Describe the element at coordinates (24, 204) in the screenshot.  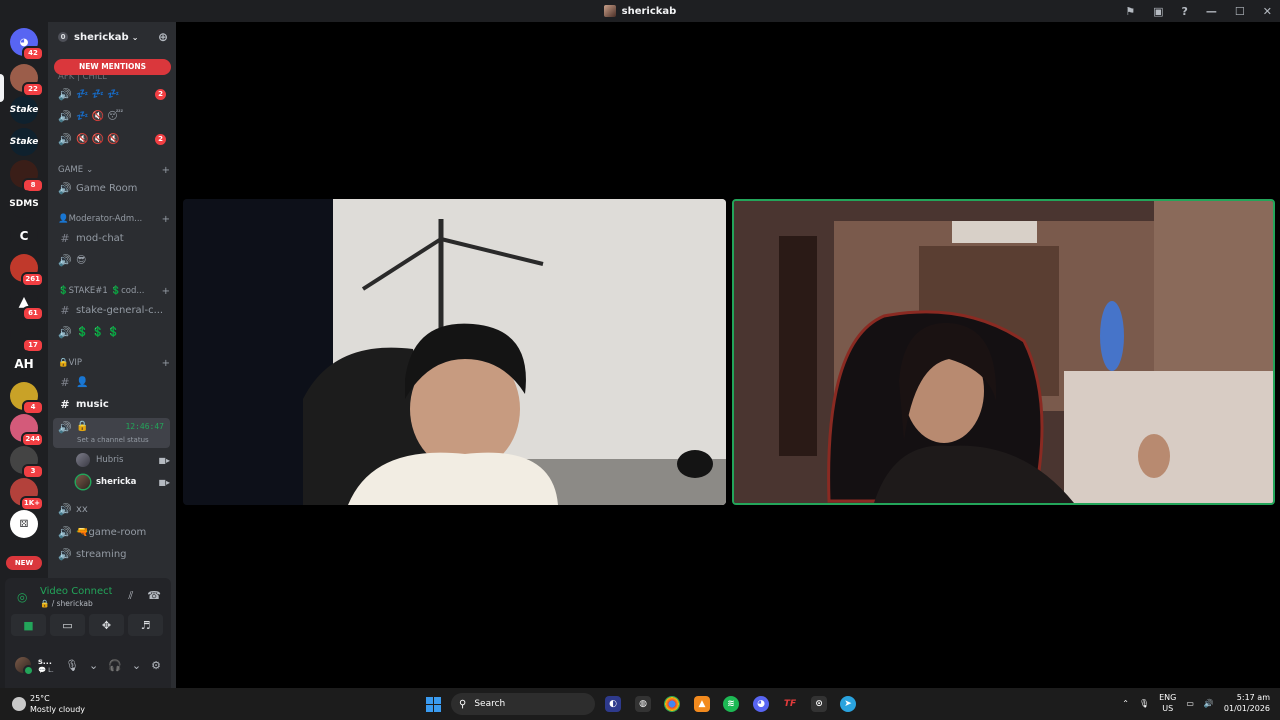
I see `server-icon: SDMS` at that location.